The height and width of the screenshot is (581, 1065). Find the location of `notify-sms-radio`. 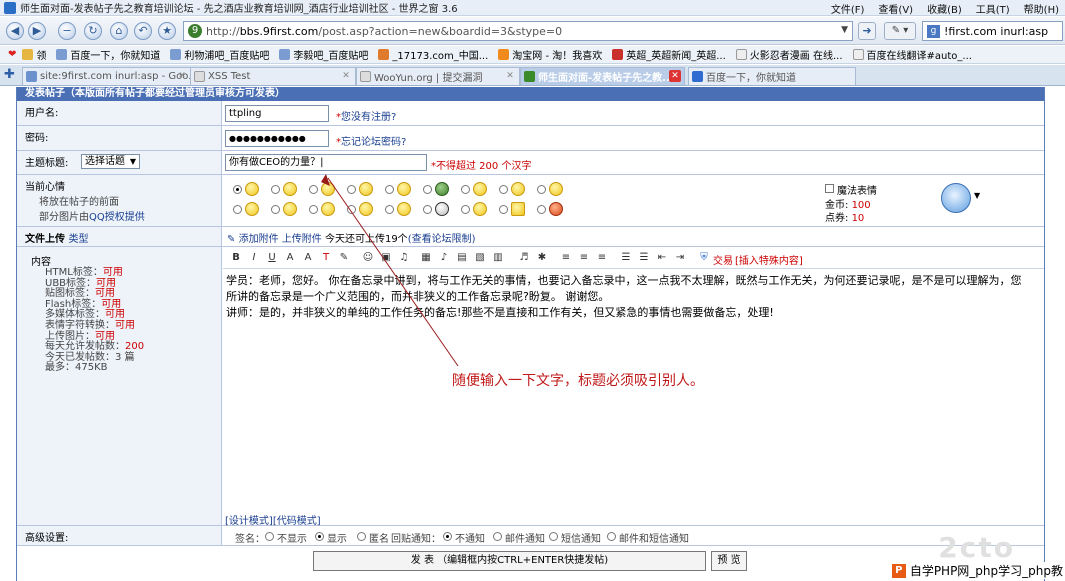

notify-sms-radio is located at coordinates (553, 536).